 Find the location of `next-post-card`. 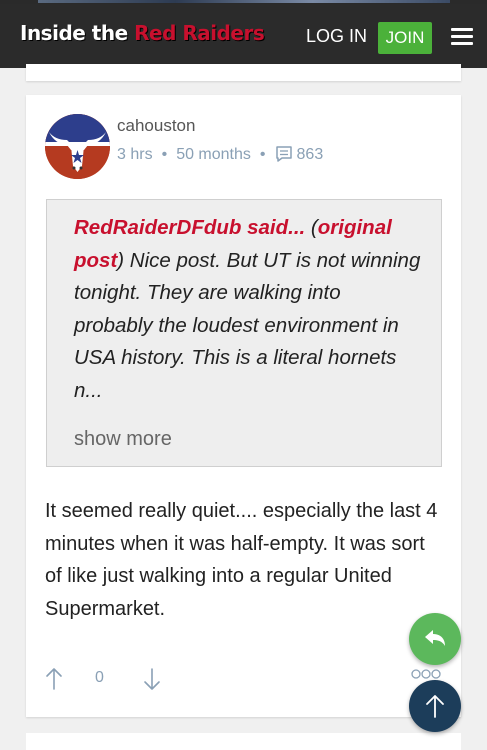

next-post-card is located at coordinates (243, 741).